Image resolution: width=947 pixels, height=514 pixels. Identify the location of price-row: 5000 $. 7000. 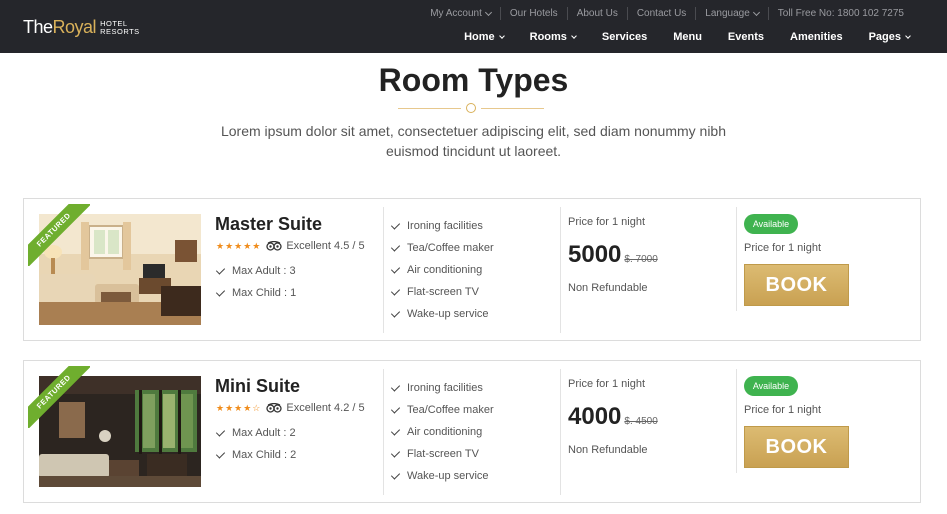
(613, 255).